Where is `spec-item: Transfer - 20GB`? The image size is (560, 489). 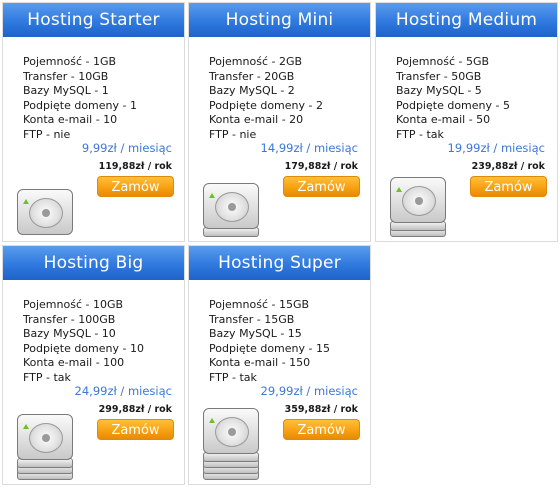 spec-item: Transfer - 20GB is located at coordinates (252, 76).